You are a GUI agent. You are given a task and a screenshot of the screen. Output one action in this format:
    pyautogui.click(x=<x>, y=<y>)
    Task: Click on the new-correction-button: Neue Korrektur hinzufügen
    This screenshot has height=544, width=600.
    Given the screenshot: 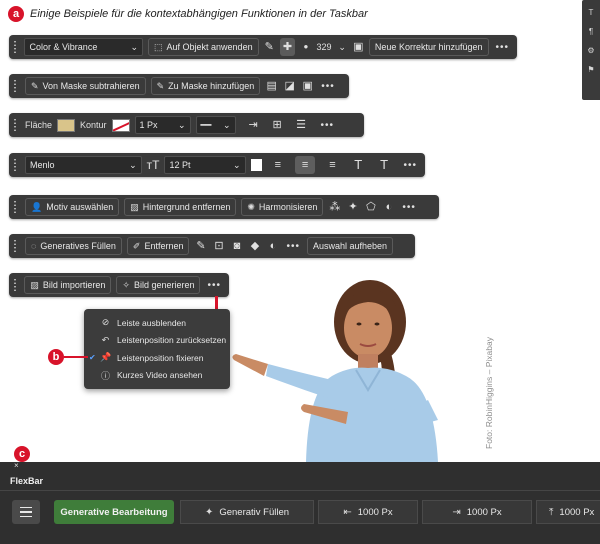 What is the action you would take?
    pyautogui.click(x=428, y=47)
    